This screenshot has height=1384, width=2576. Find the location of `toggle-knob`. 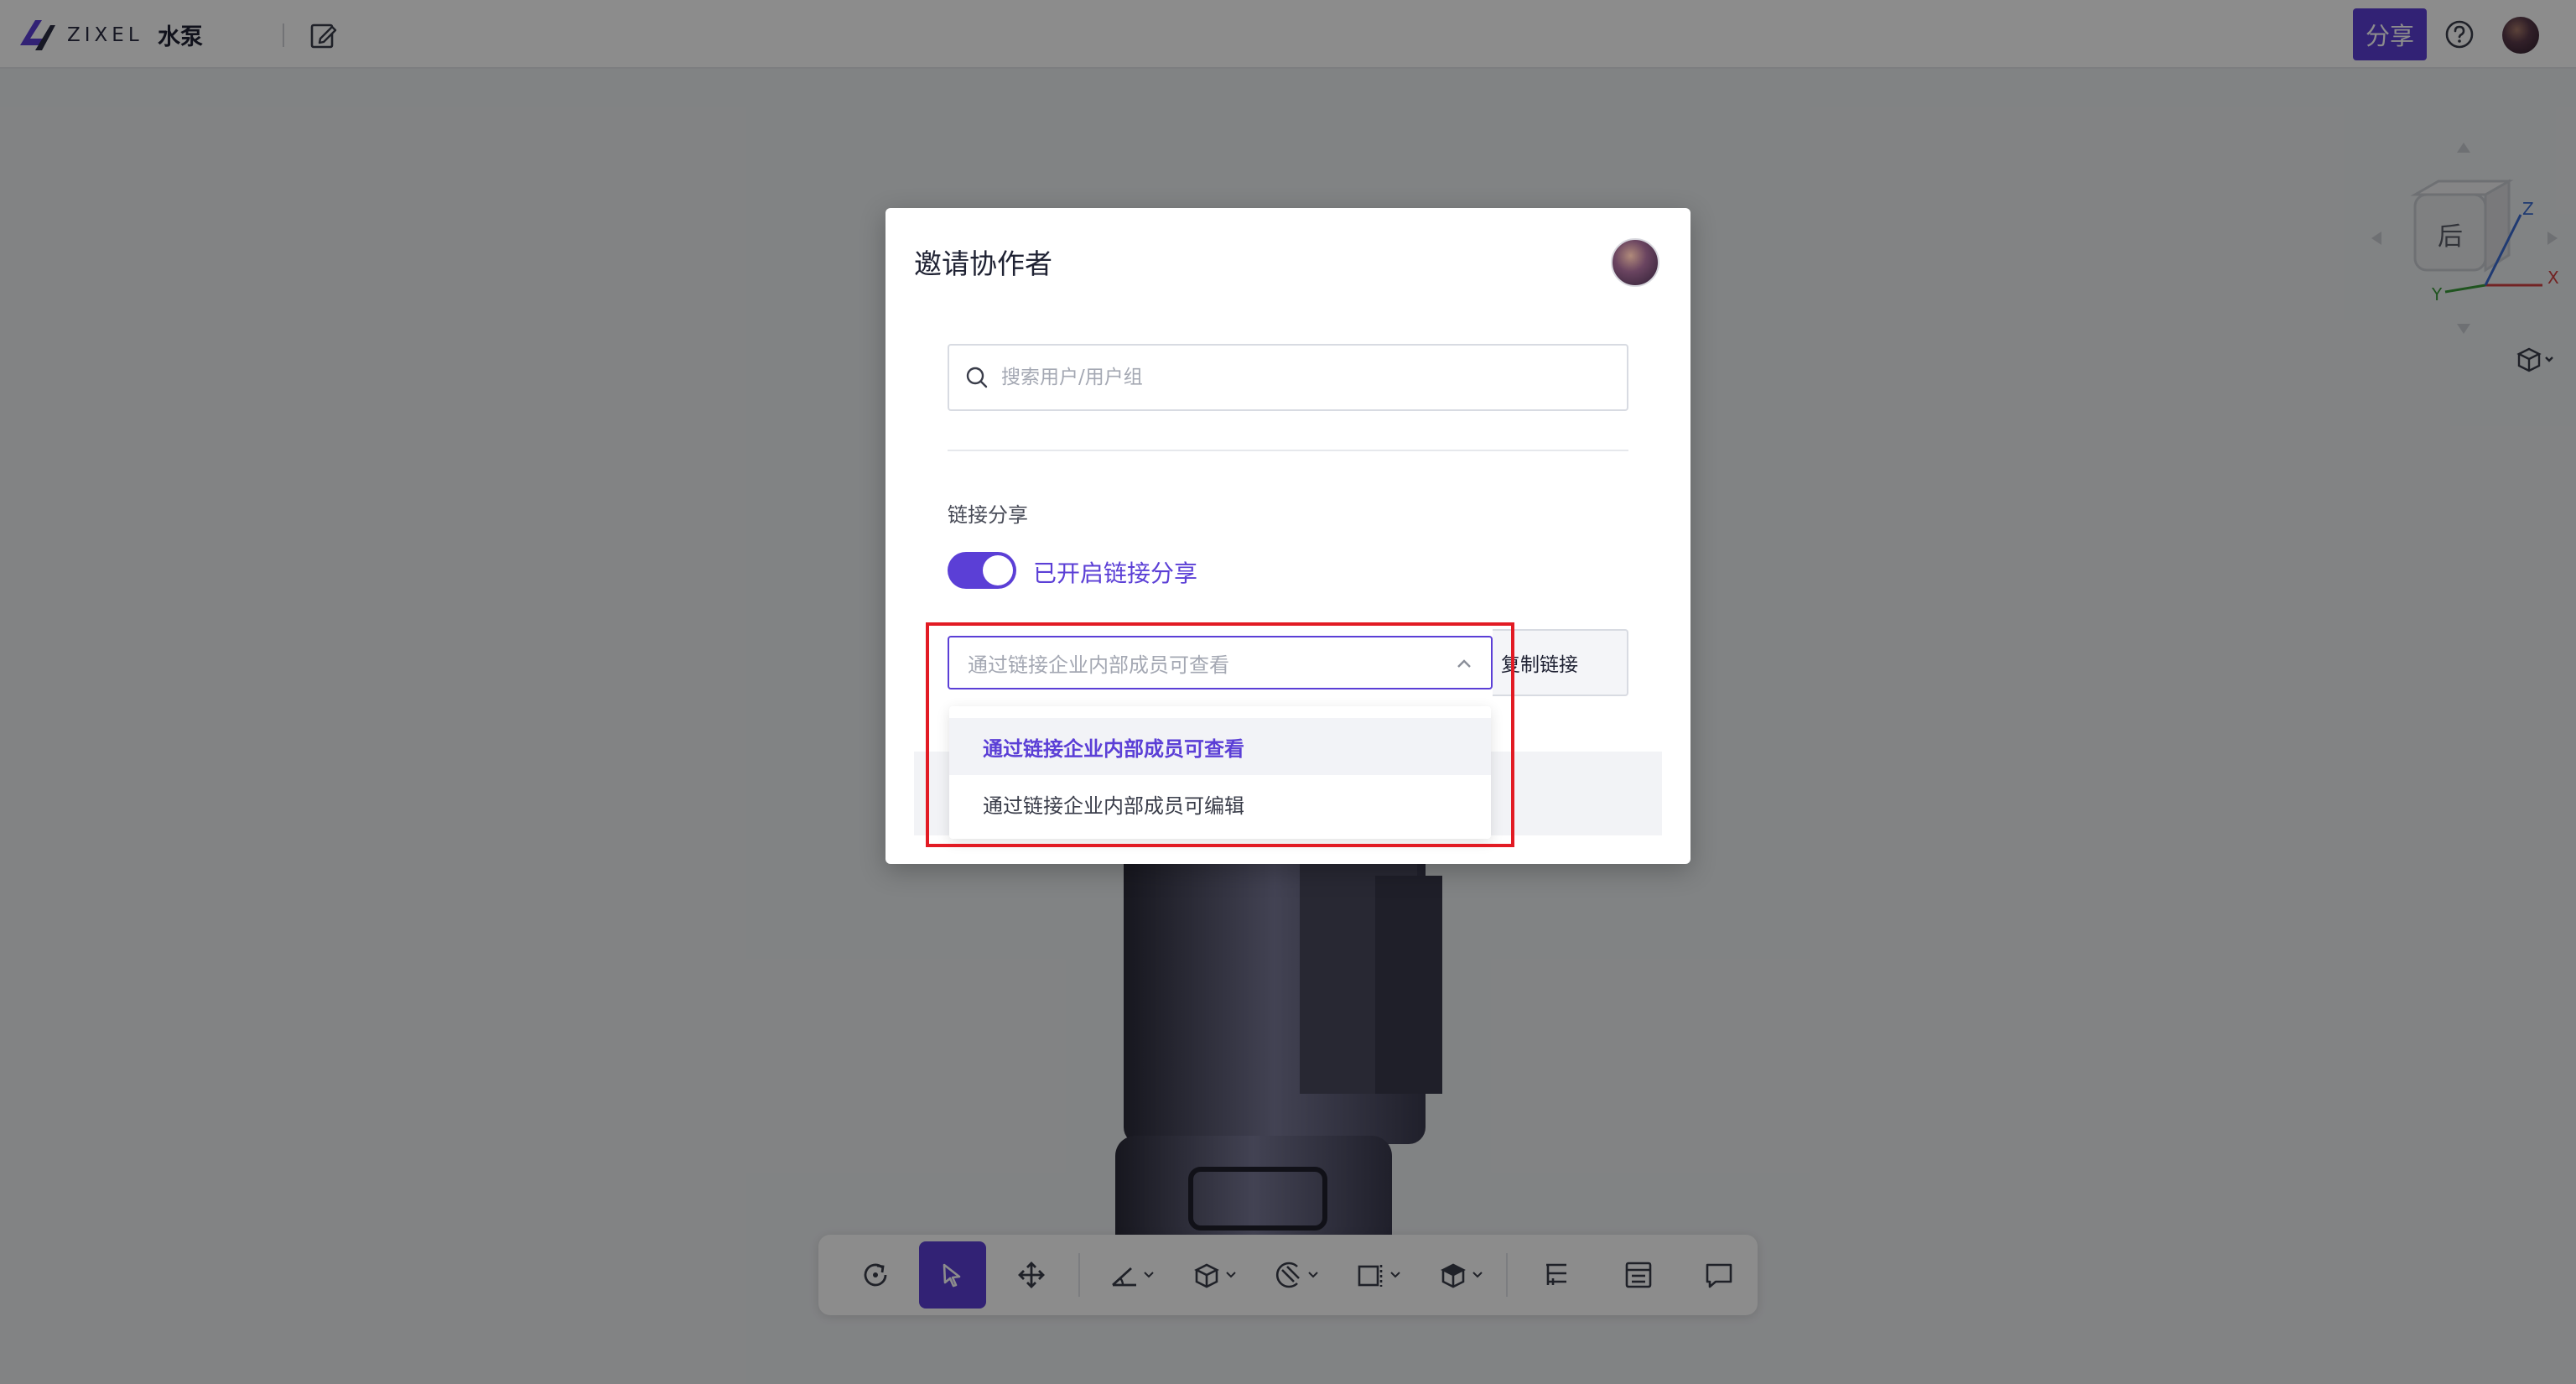

toggle-knob is located at coordinates (998, 570).